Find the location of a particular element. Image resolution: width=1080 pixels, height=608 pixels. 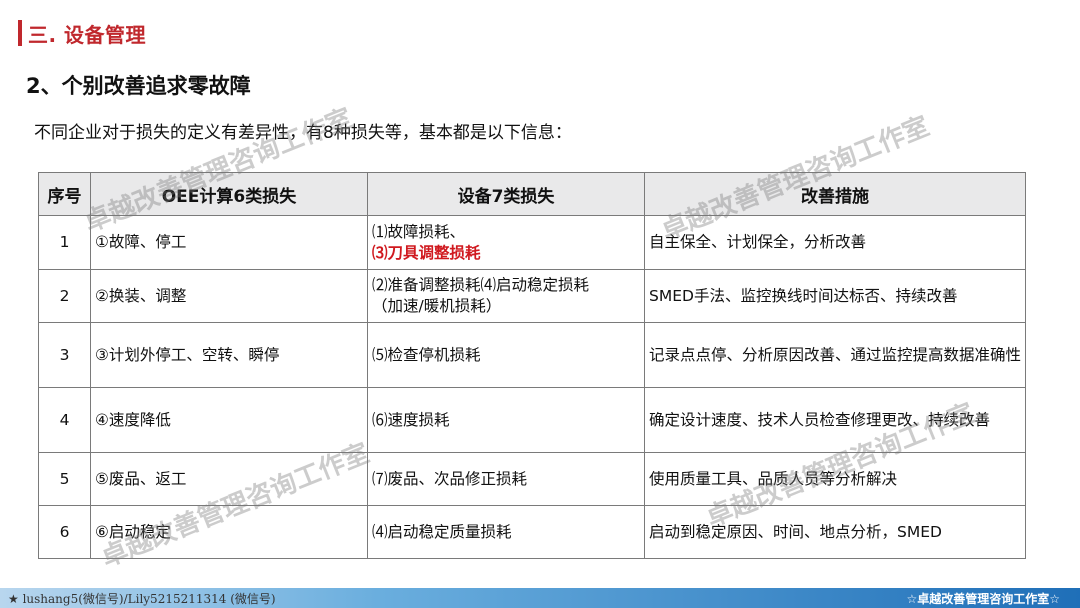

table-row: 6 ⑥启动稳定 ⑷启动稳定质量损耗 启动到稳定原因、时间、地点分析，SMED is located at coordinates (532, 532).